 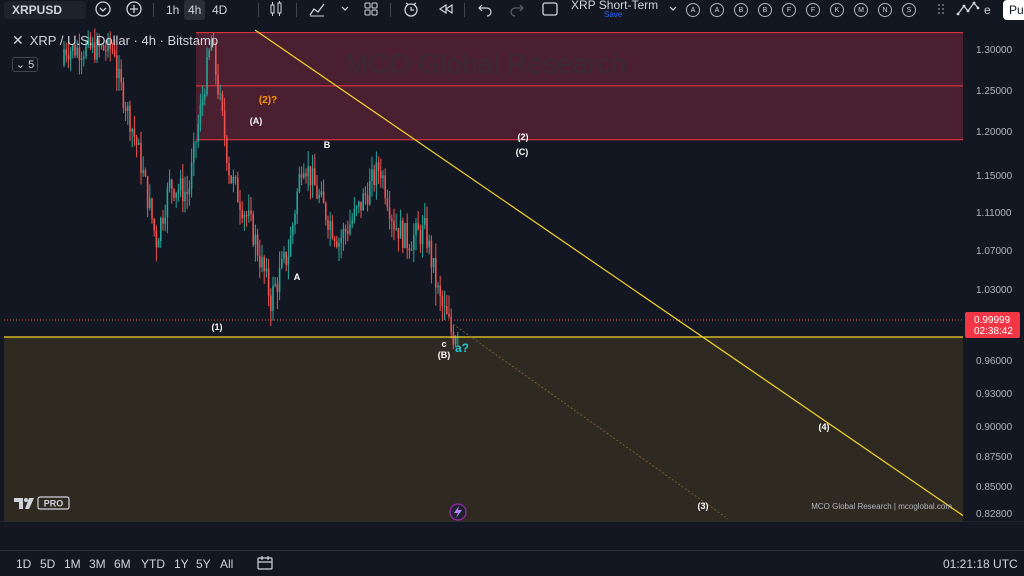 I want to click on clock: 01:21:18 UTC, so click(x=980, y=564).